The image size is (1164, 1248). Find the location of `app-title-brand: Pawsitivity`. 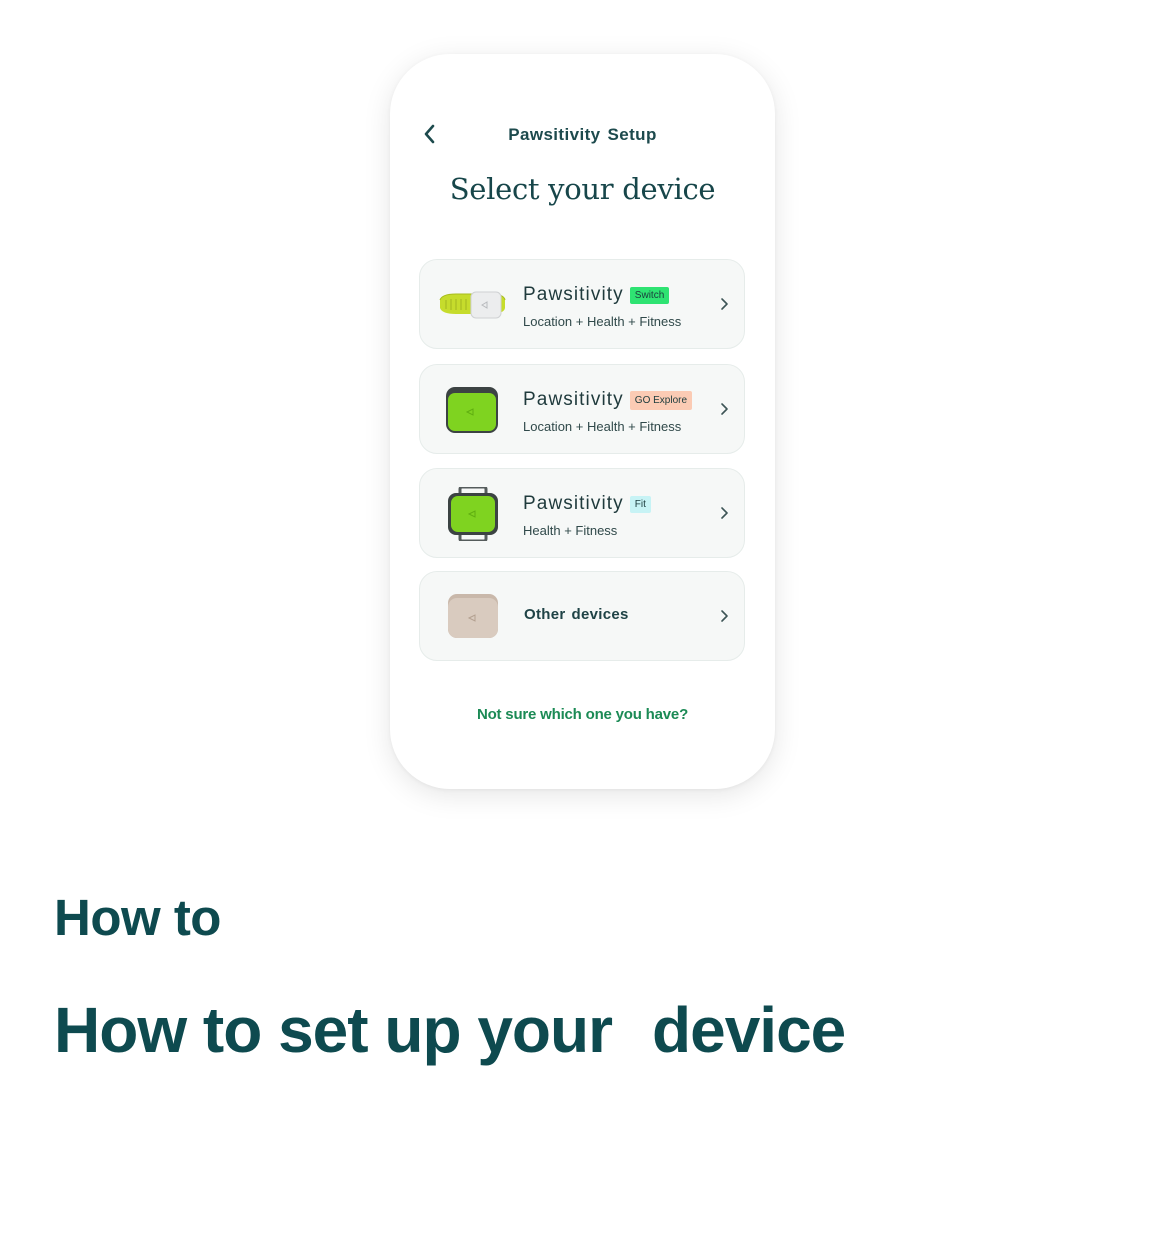

app-title-brand: Pawsitivity is located at coordinates (554, 134).